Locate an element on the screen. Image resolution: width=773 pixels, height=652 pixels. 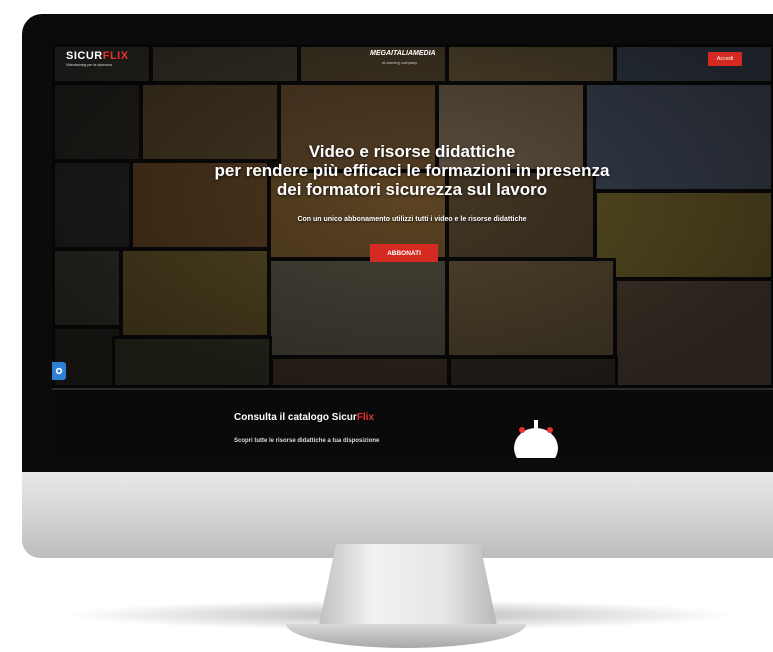
catalog-title: Consulta il catalogo SicurFlix is located at coordinates (304, 417).